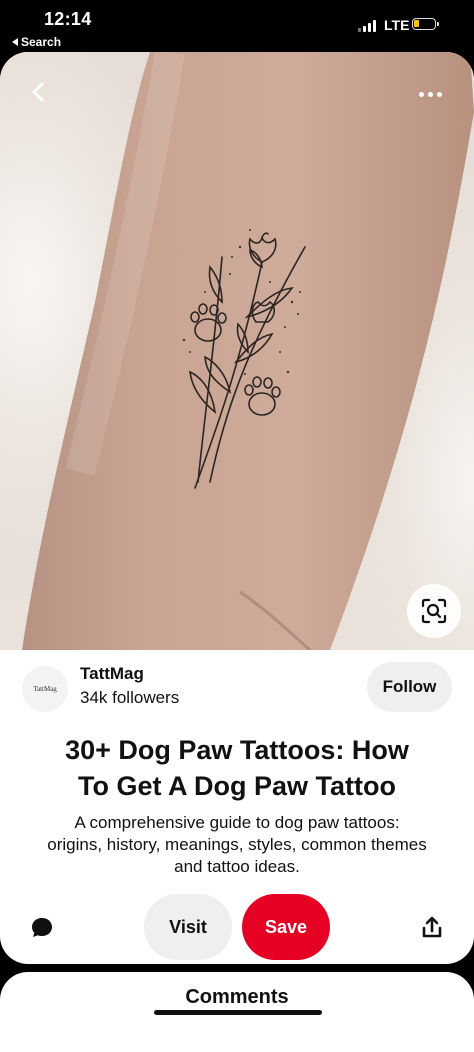 This screenshot has width=474, height=1052. Describe the element at coordinates (396, 25) in the screenshot. I see `network-type: LTE` at that location.